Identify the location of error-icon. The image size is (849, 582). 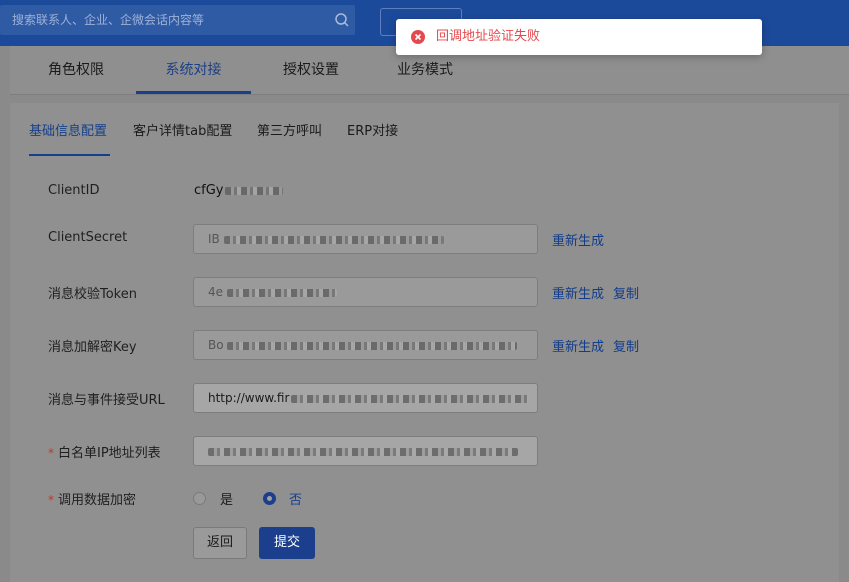
(418, 37).